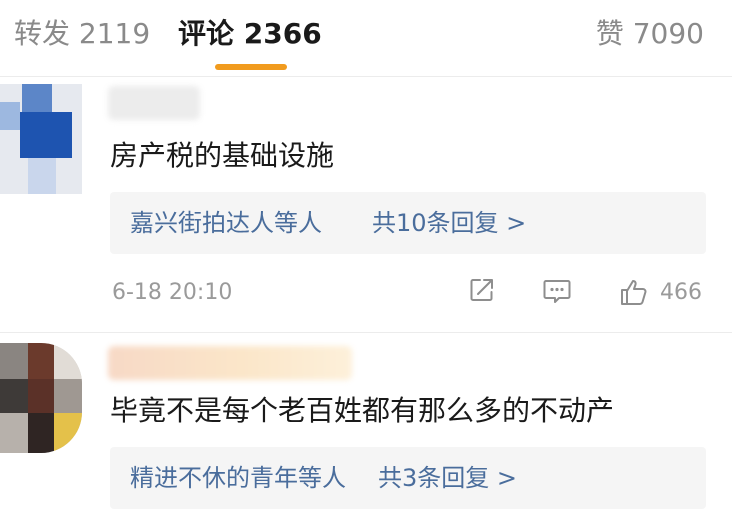 This screenshot has width=732, height=518. I want to click on tab-reposts: 转发 2119, so click(82, 34).